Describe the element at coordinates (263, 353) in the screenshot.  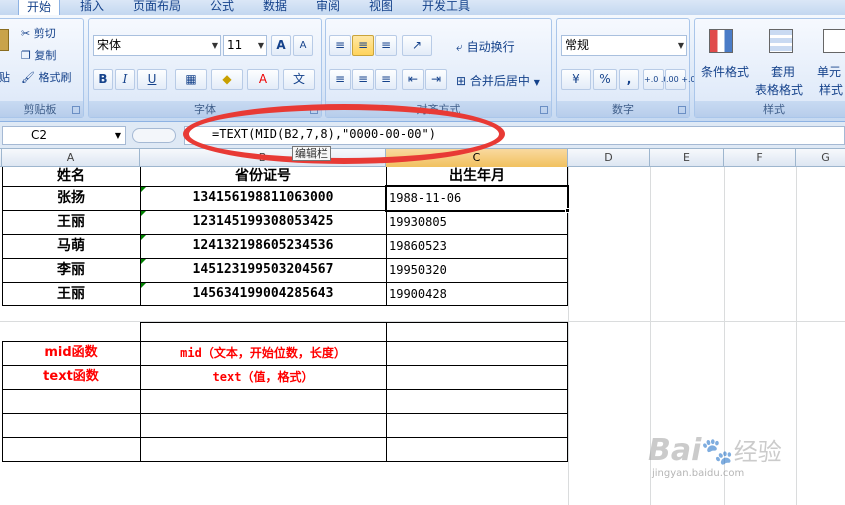
I see `note-mid-desc: mid（文本，开始位数，长度）` at that location.